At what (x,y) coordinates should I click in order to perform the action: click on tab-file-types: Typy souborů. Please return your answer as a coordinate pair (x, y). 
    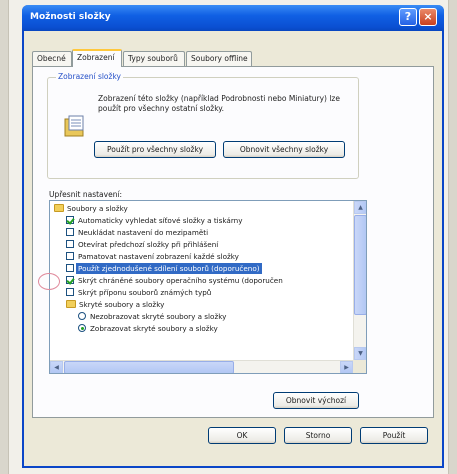
    Looking at the image, I should click on (154, 58).